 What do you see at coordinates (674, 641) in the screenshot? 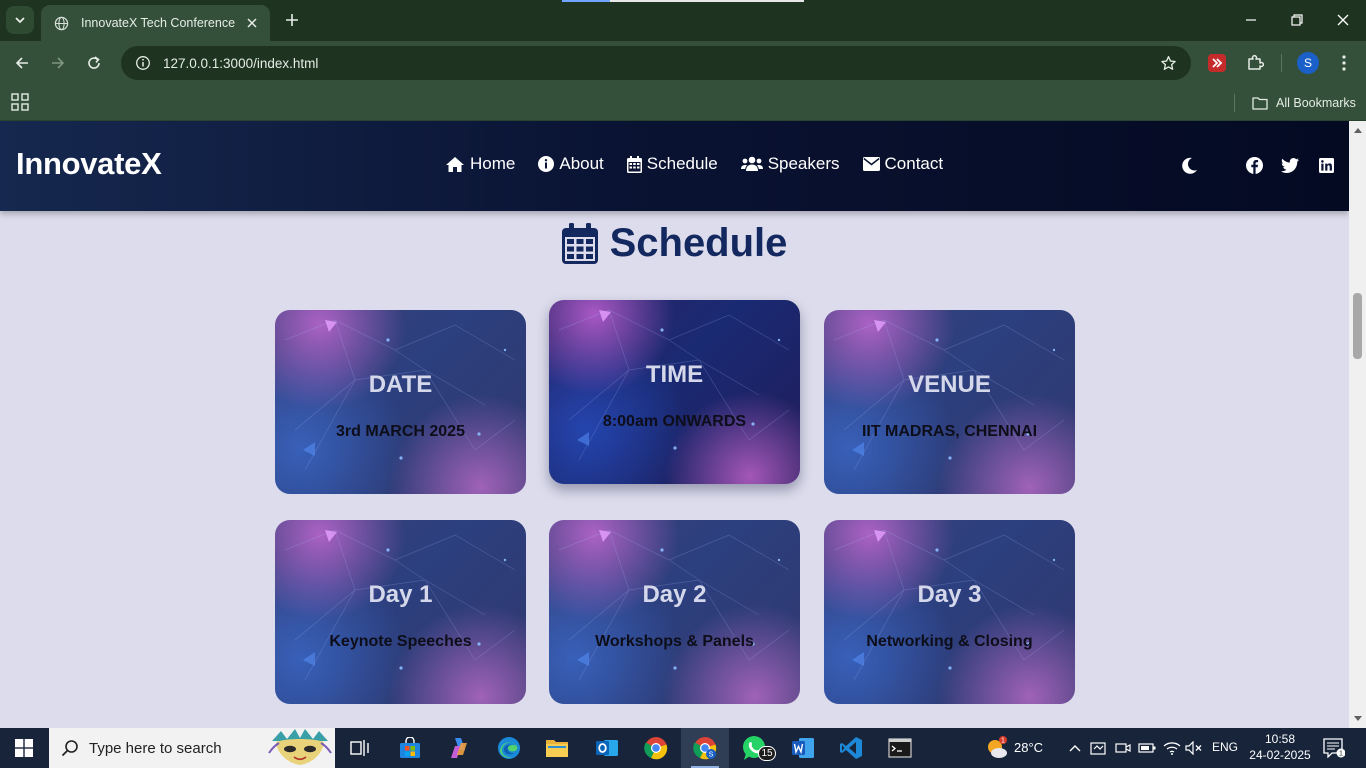
I see `card-subtitle: Workshops & Panels` at bounding box center [674, 641].